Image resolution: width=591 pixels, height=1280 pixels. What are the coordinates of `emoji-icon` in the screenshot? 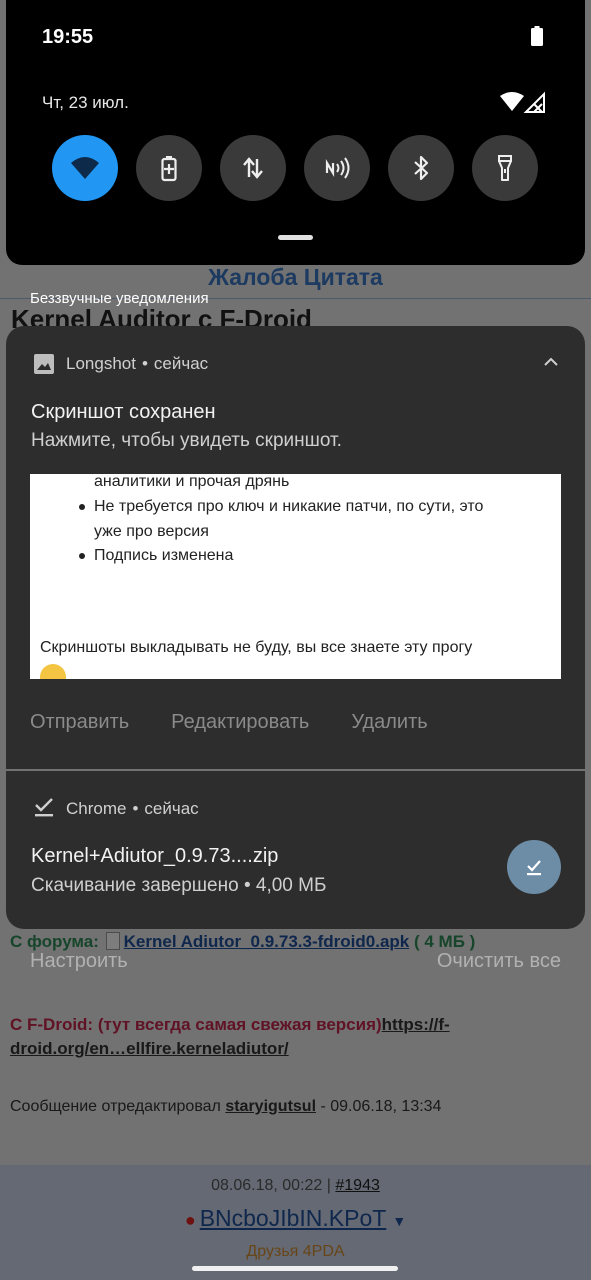 It's located at (53, 671).